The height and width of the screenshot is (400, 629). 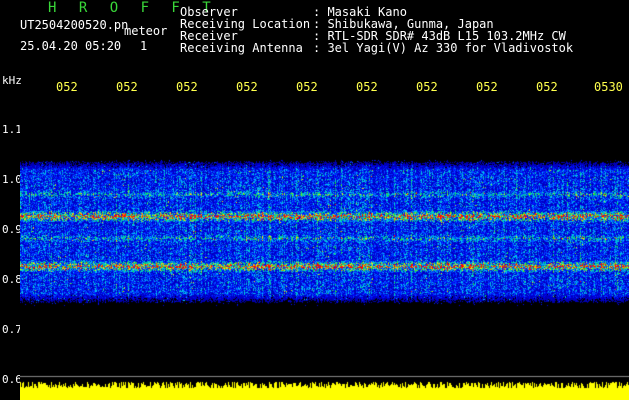 What do you see at coordinates (241, 48) in the screenshot?
I see `info-antenna-label: Receiving Antenna` at bounding box center [241, 48].